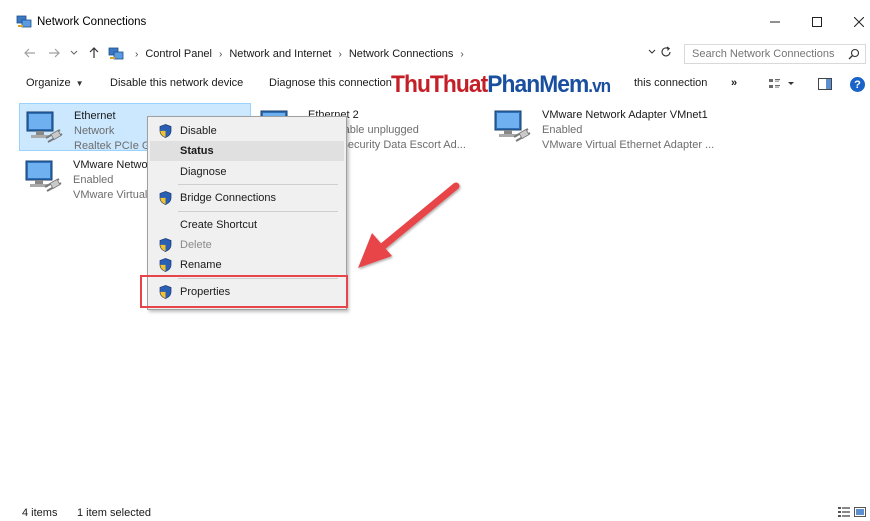  Describe the element at coordinates (110, 195) in the screenshot. I see `connection-device: VMware Virtual` at that location.